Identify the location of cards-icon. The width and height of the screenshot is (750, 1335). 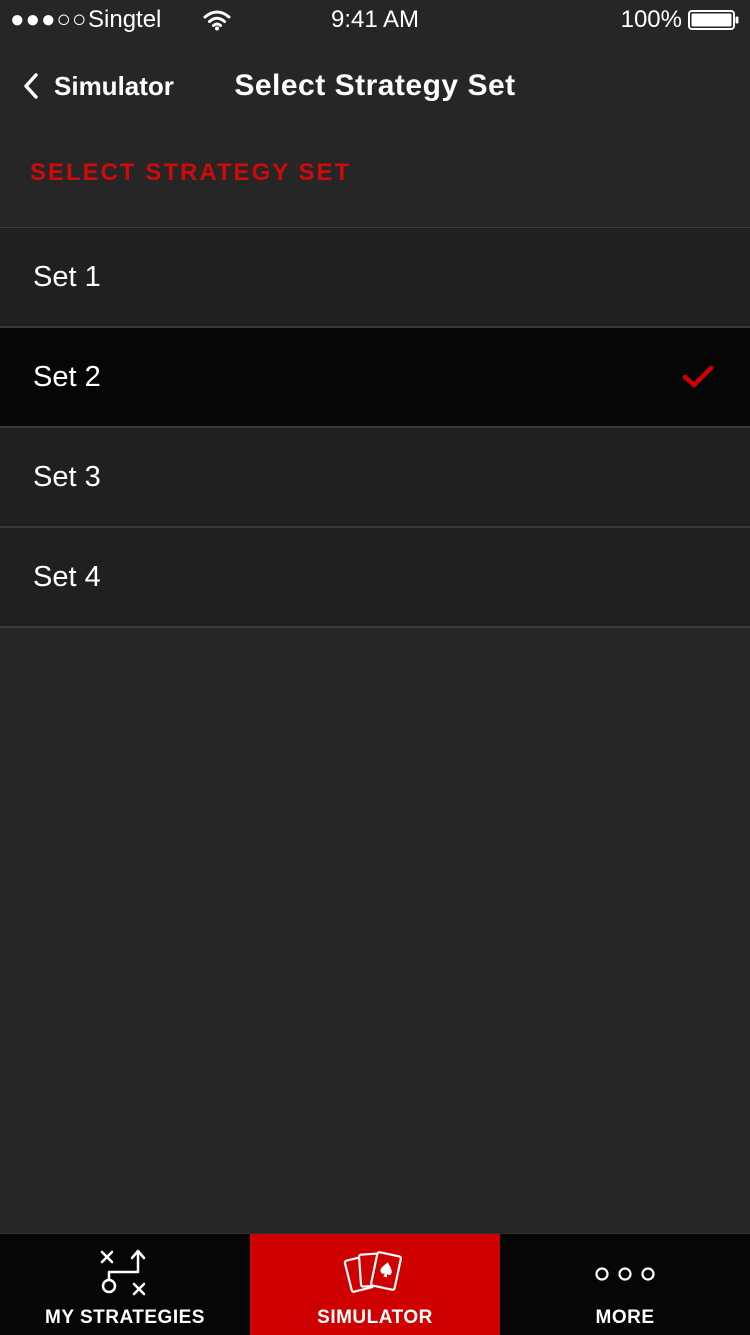
(373, 1272).